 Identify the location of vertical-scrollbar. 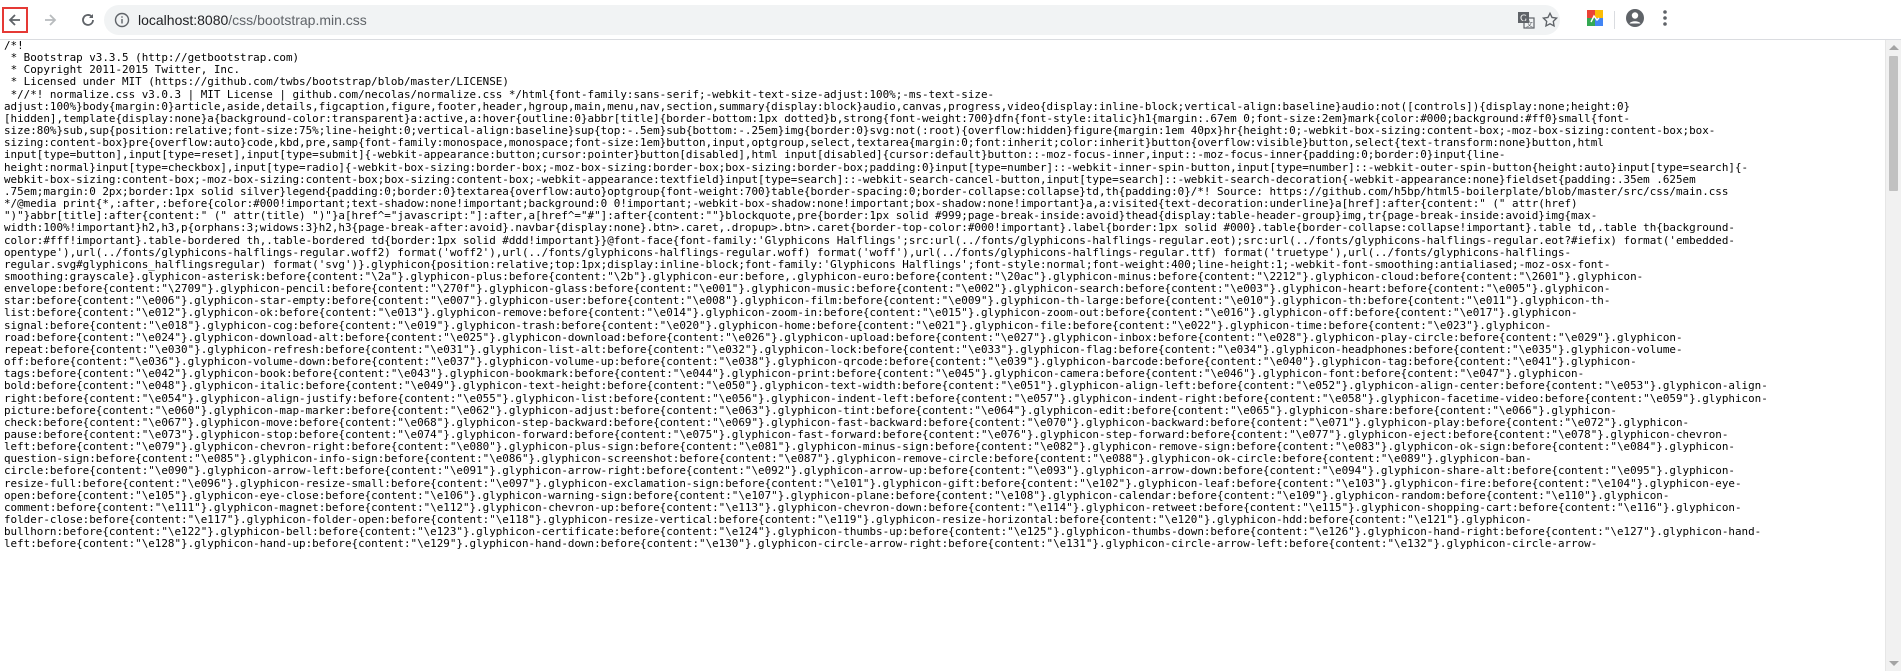
(1893, 355).